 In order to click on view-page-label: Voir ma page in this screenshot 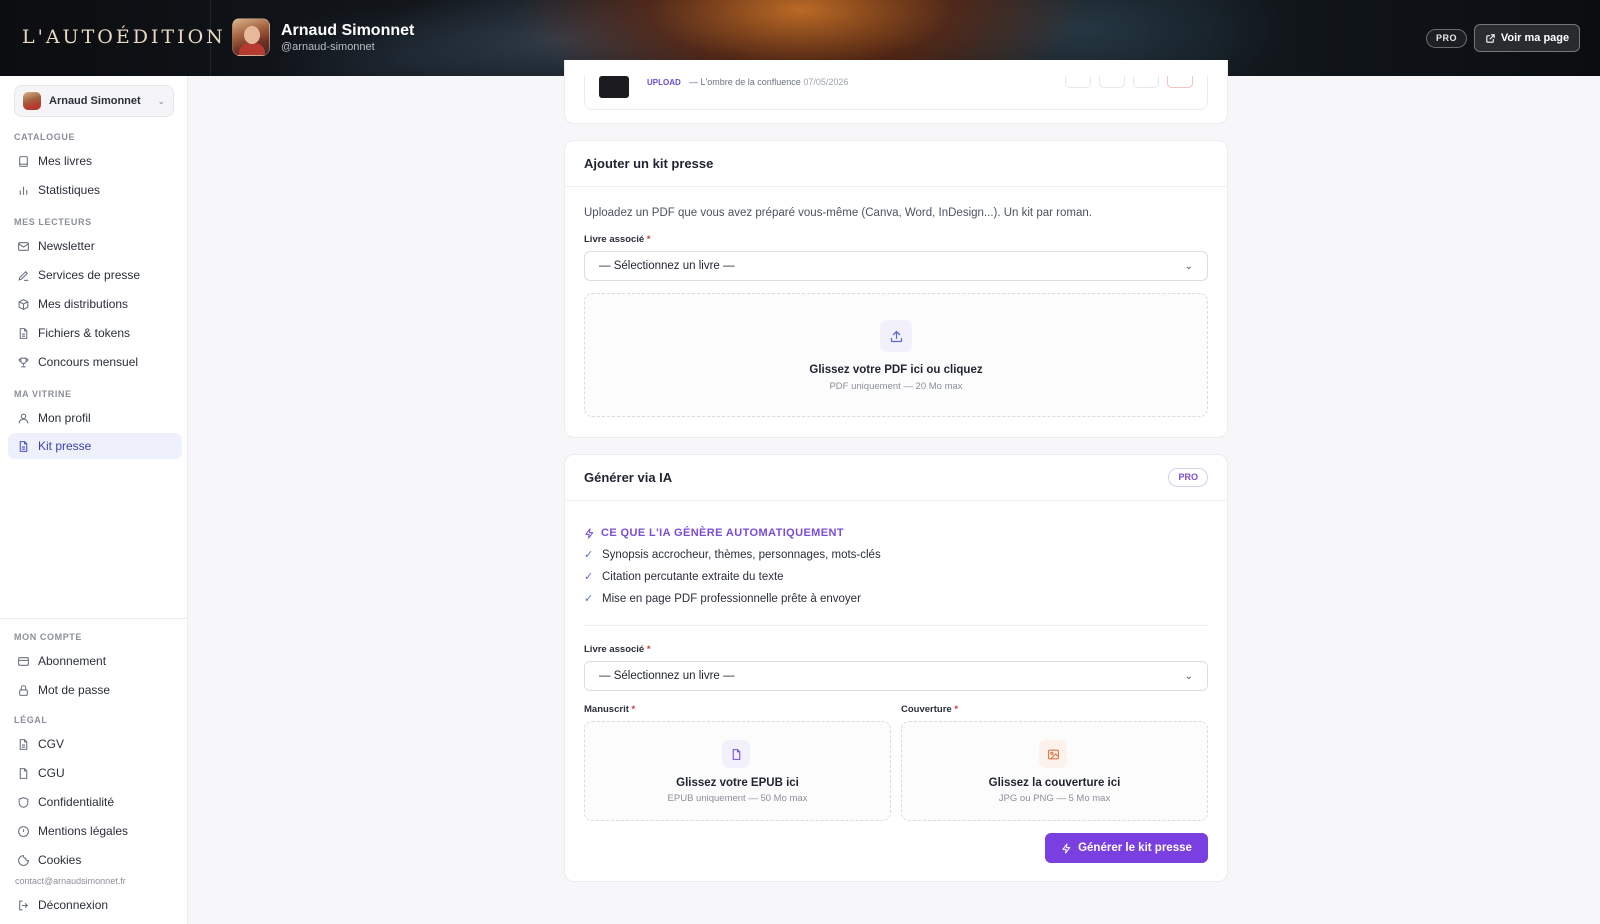, I will do `click(1535, 38)`.